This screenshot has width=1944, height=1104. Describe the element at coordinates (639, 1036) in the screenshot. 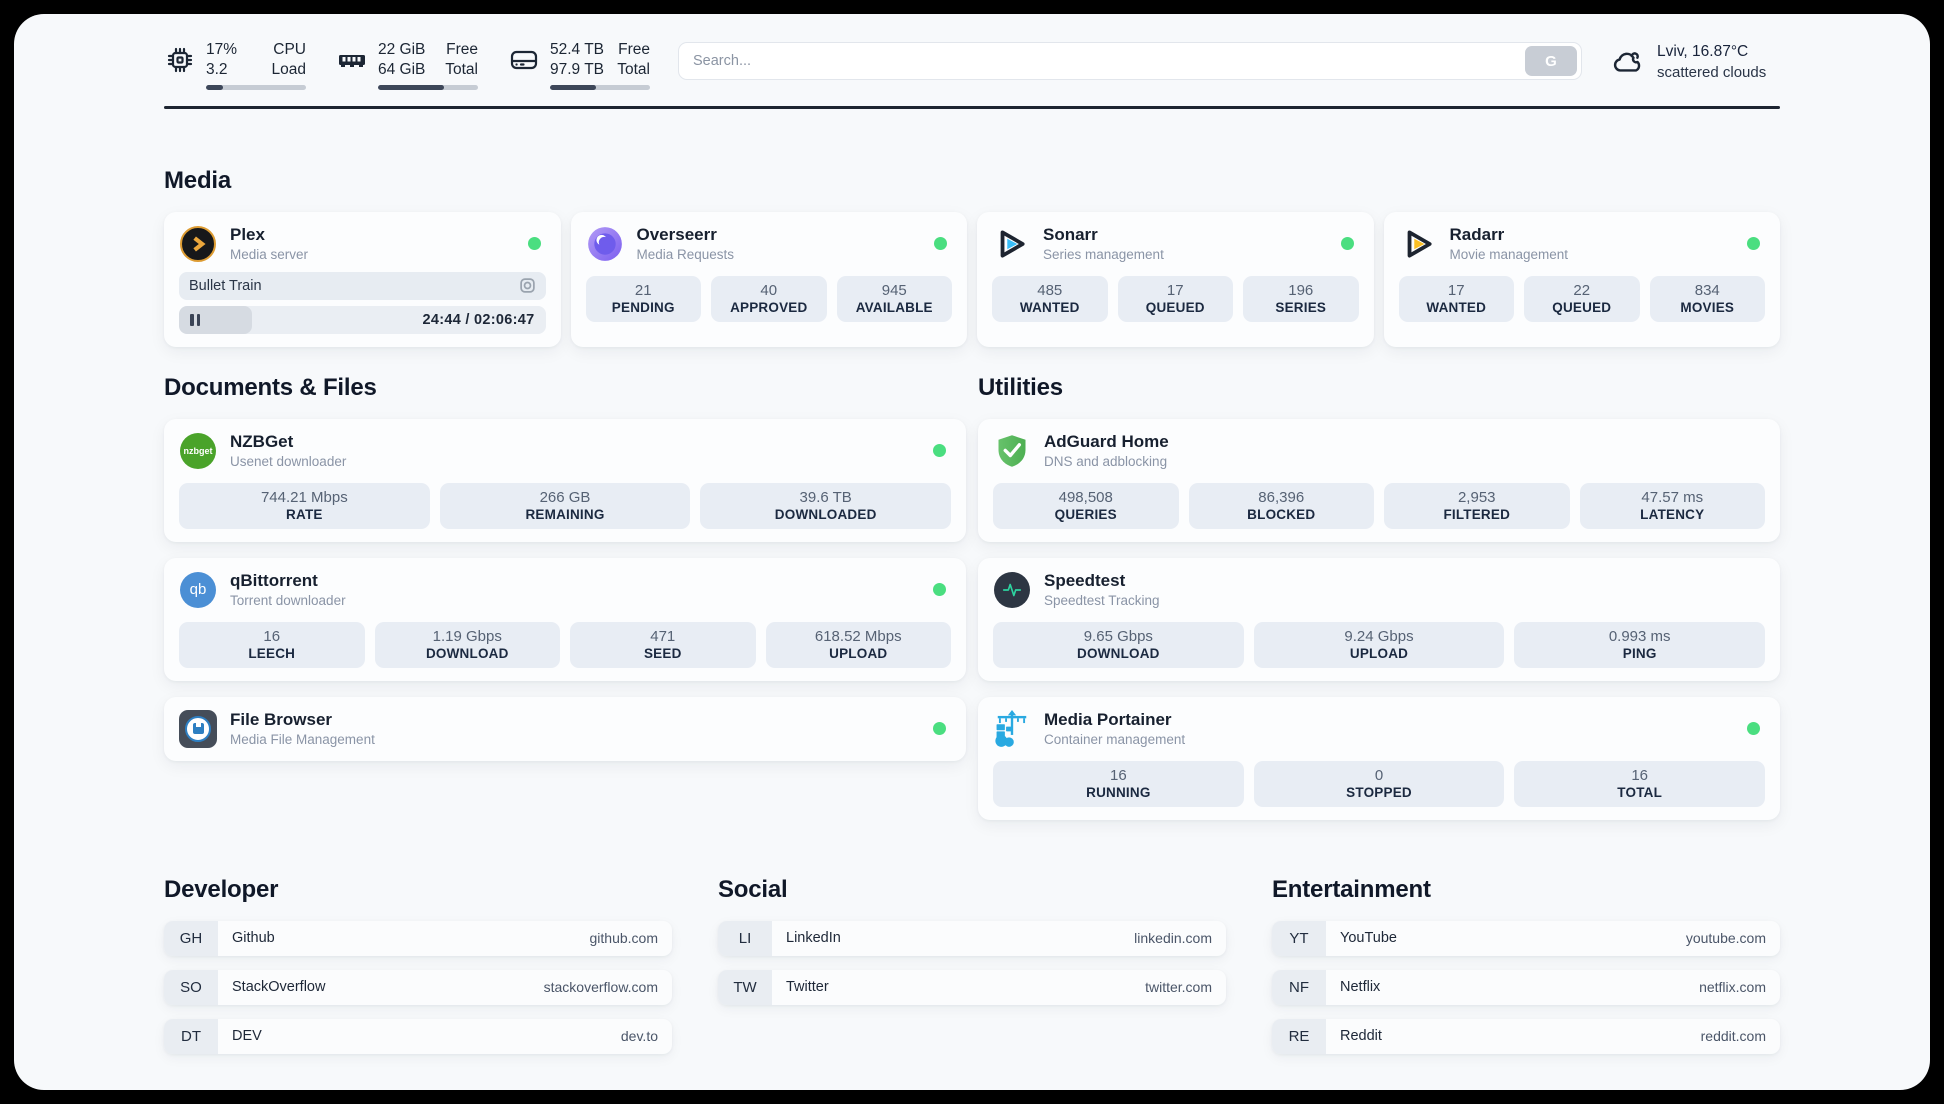

I see `bookmark-url: dev.to` at that location.